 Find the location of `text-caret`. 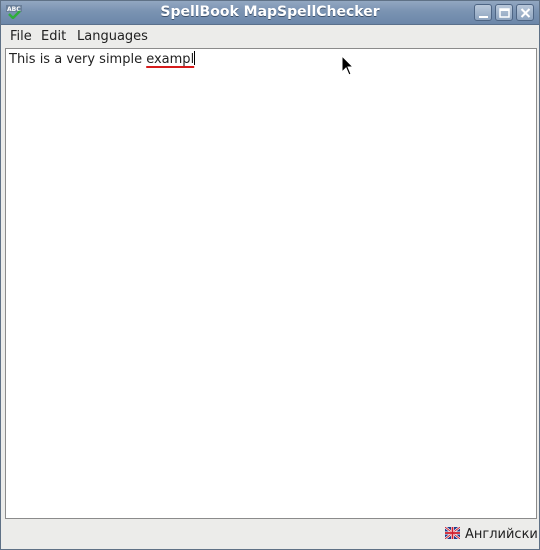

text-caret is located at coordinates (195, 58).